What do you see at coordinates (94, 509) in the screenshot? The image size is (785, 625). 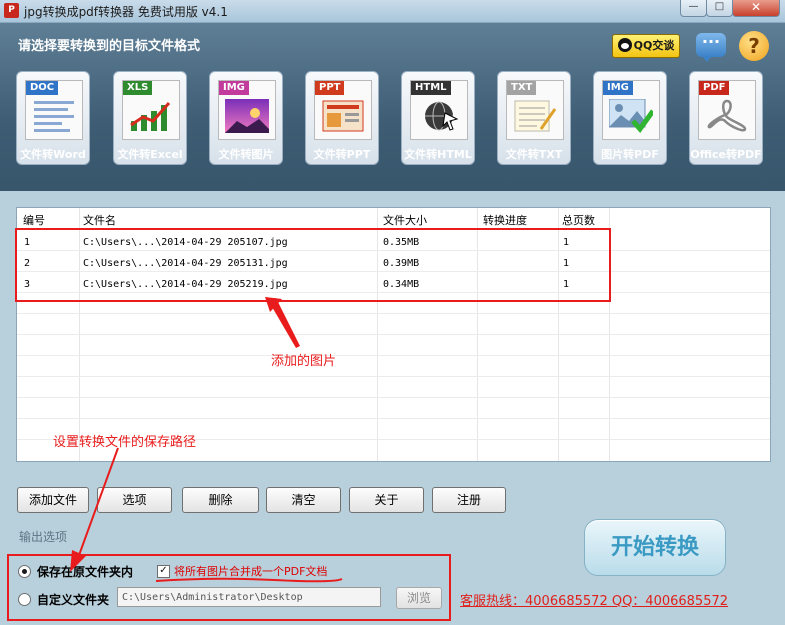 I see `annotation-arrow-path` at bounding box center [94, 509].